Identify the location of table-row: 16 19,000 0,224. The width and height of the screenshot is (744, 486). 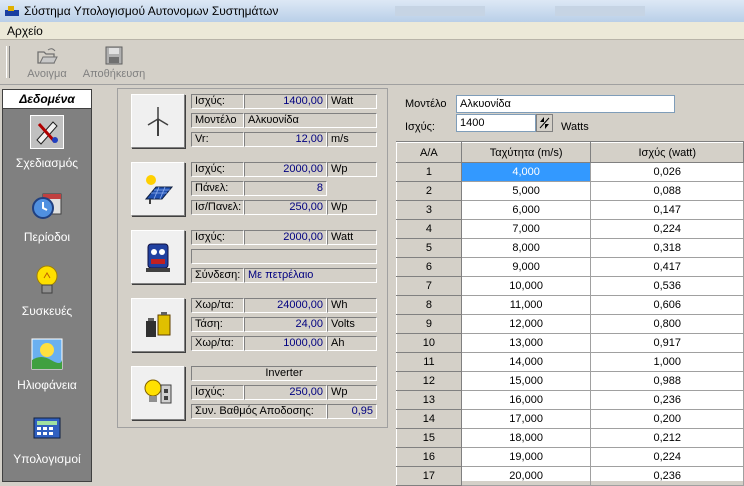
(570, 457).